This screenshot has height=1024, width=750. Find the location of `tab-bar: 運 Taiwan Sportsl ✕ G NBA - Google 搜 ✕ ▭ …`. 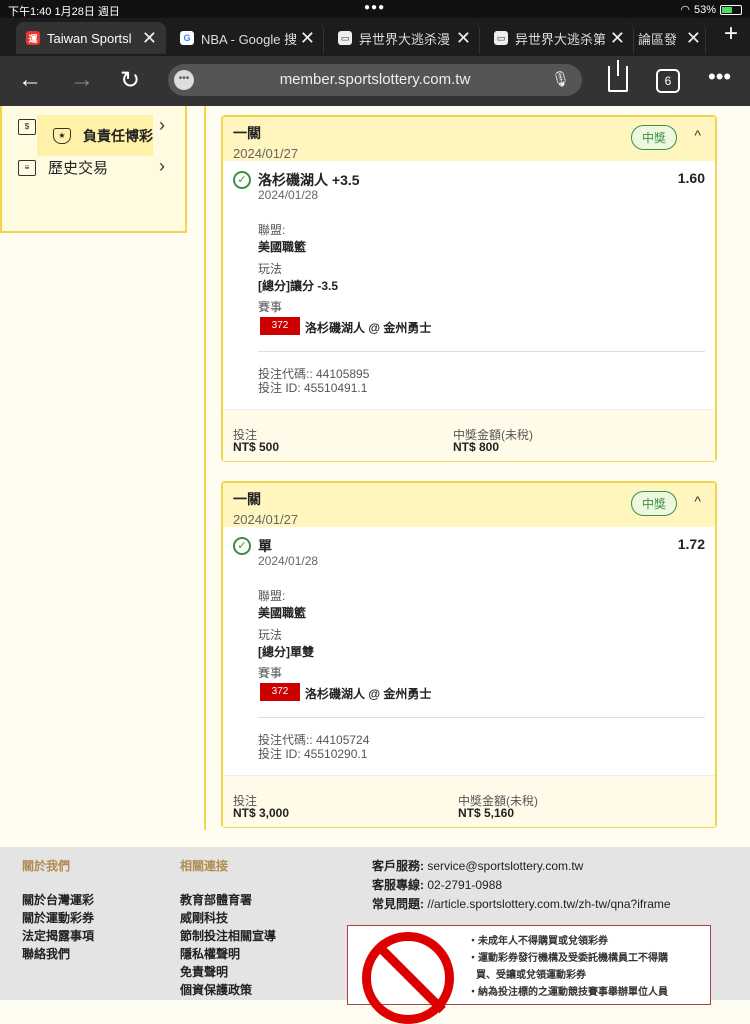

tab-bar: 運 Taiwan Sportsl ✕ G NBA - Google 搜 ✕ ▭ … is located at coordinates (375, 37).